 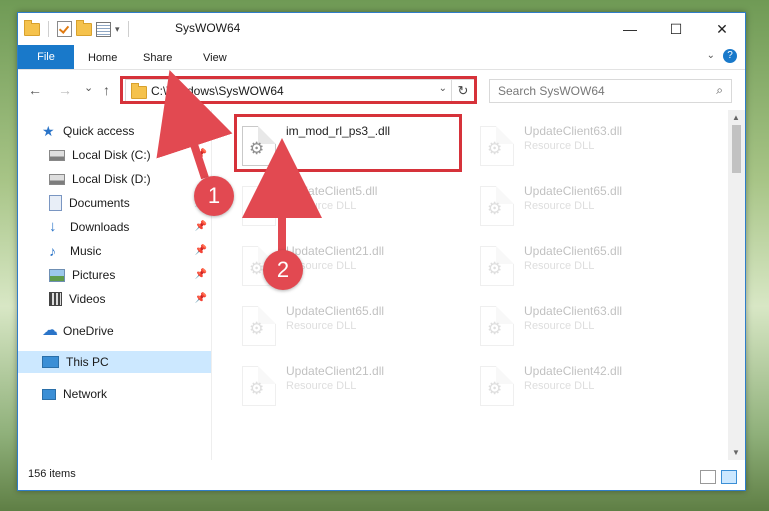 What do you see at coordinates (719, 90) in the screenshot?
I see `search-icon: ⌕` at bounding box center [719, 90].